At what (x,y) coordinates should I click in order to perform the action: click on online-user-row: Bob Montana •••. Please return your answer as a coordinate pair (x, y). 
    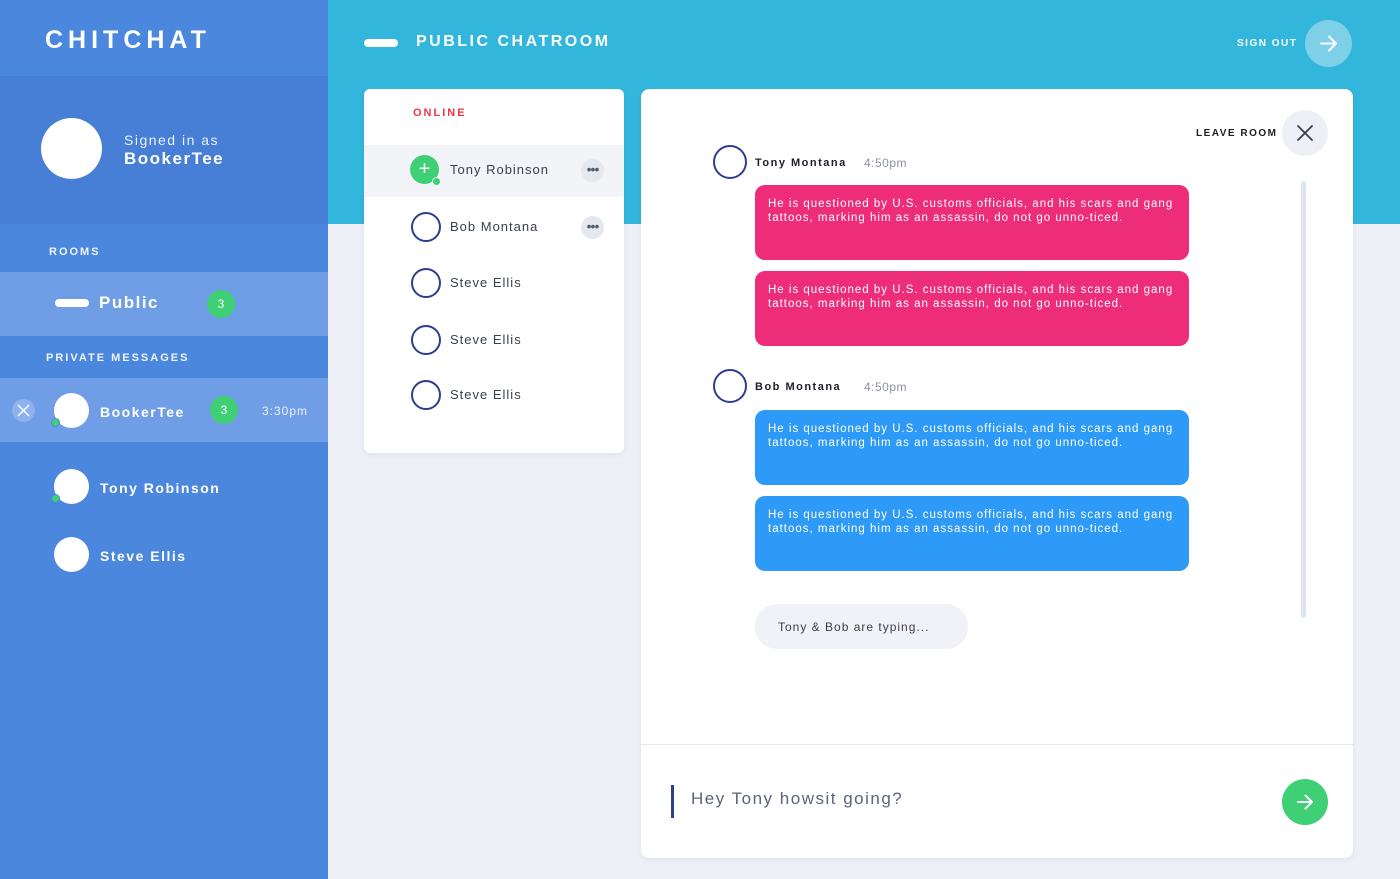
    Looking at the image, I should click on (494, 228).